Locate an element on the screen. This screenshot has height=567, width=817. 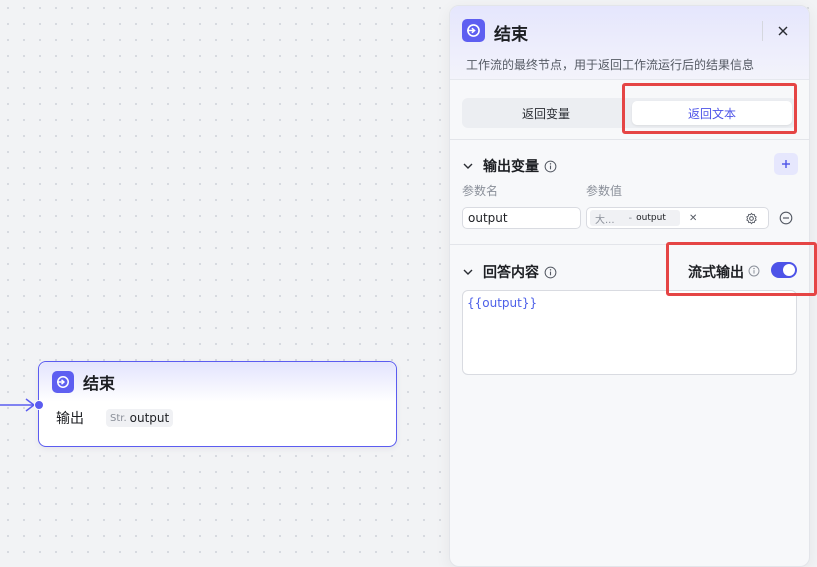
node-title: 结束 is located at coordinates (99, 383).